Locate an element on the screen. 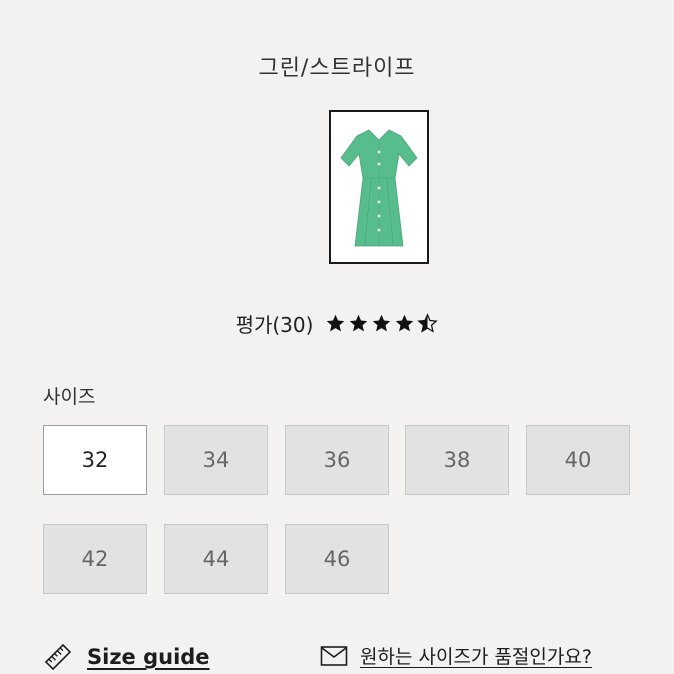 Image resolution: width=674 pixels, height=674 pixels. color-swatch-thumbnail is located at coordinates (379, 187).